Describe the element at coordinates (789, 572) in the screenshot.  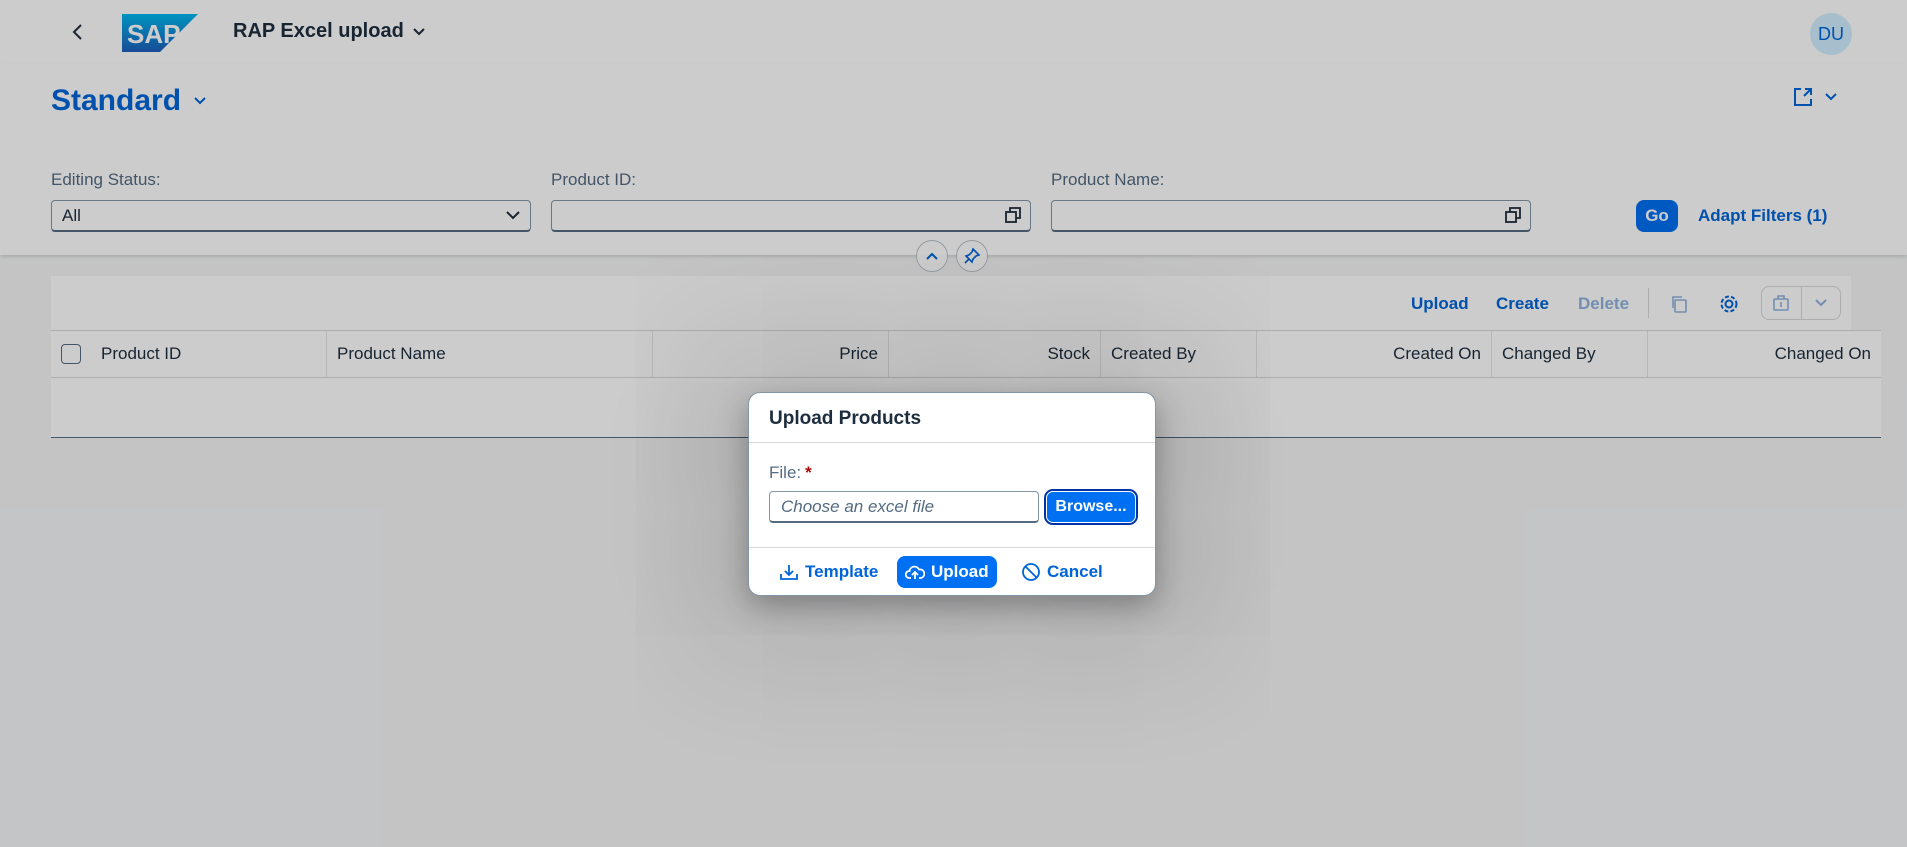
I see `cloud-download-icon` at that location.